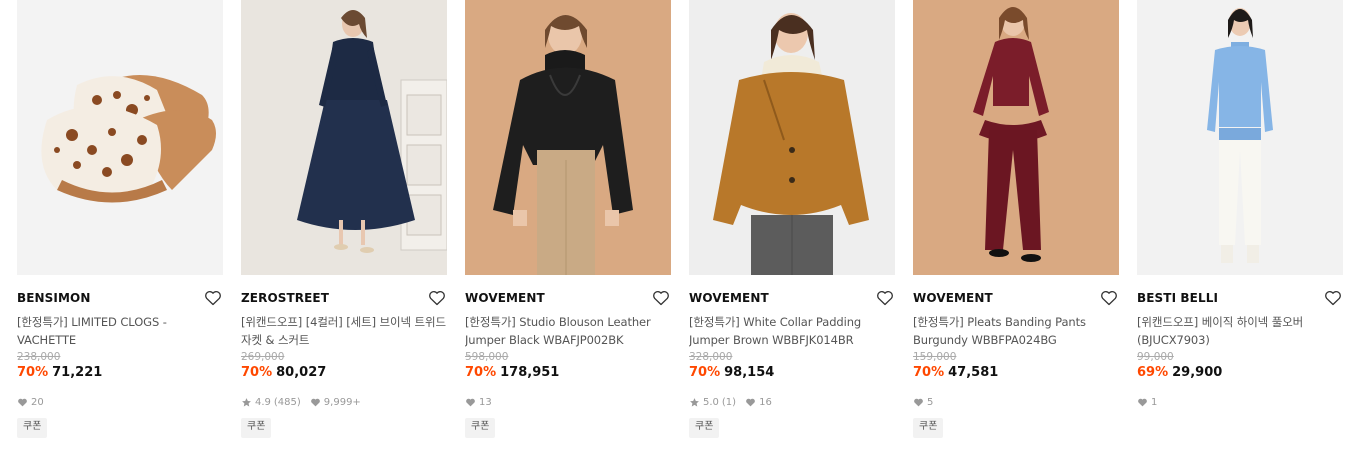 This screenshot has width=1353, height=450. I want to click on product-meta: 13, so click(568, 402).